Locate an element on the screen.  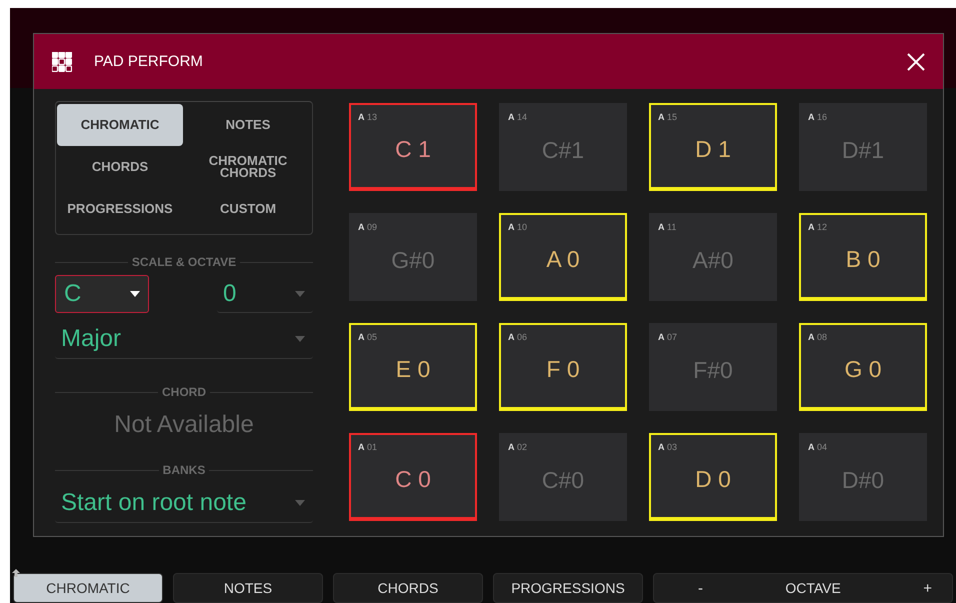
octave-up-button: + is located at coordinates (927, 588).